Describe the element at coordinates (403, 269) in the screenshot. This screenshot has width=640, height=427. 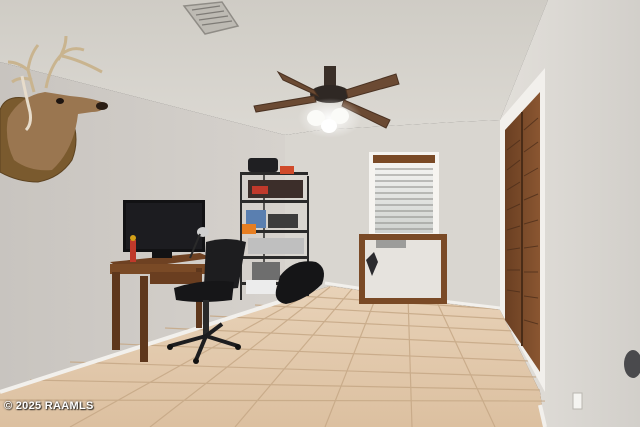
I see `floor-mirror` at that location.